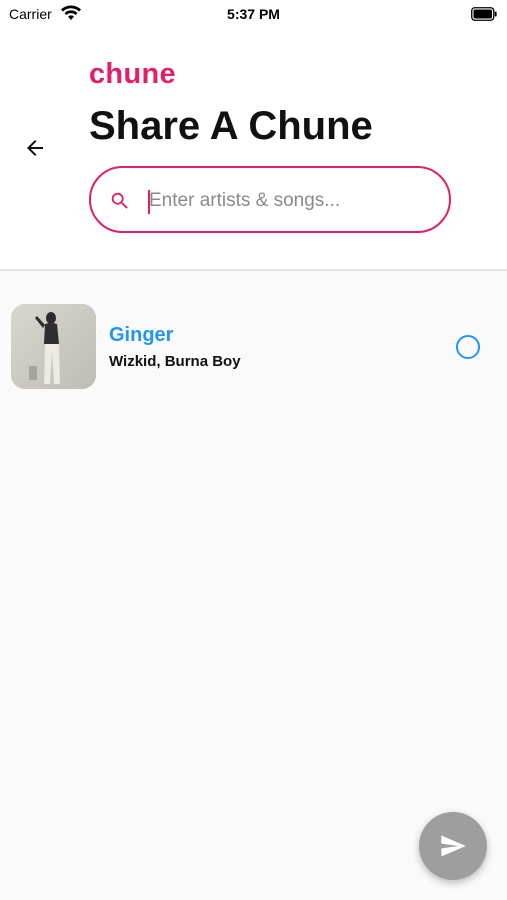 The image size is (507, 900). I want to click on album-art, so click(53, 346).